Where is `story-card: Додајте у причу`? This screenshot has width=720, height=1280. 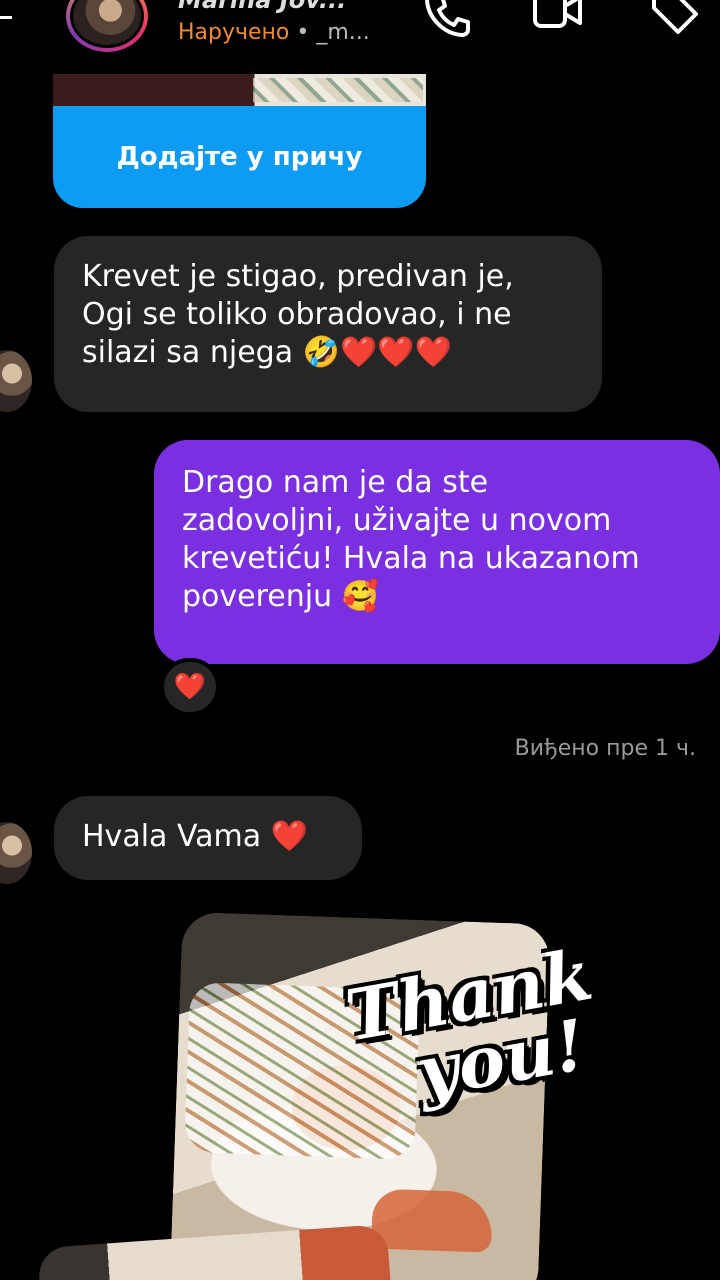
story-card: Додајте у причу is located at coordinates (239, 141).